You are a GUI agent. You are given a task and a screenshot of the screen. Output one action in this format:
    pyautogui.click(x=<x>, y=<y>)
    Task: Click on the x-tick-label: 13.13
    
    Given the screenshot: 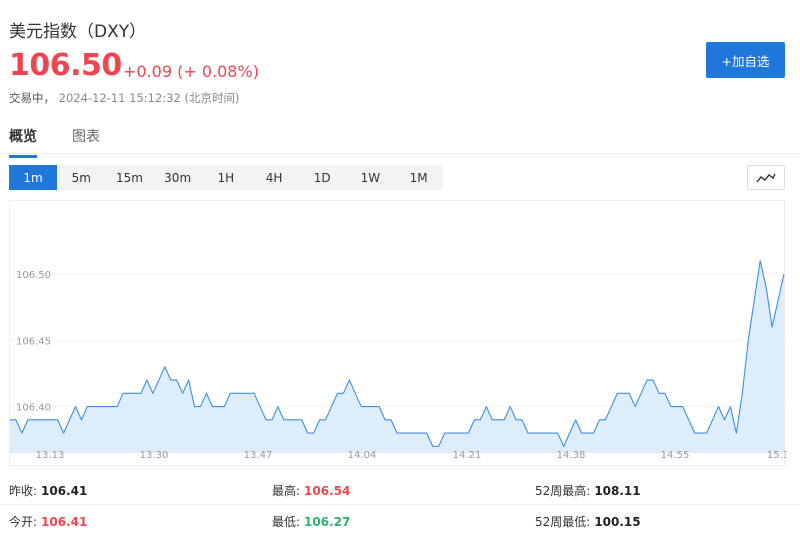 What is the action you would take?
    pyautogui.click(x=50, y=455)
    